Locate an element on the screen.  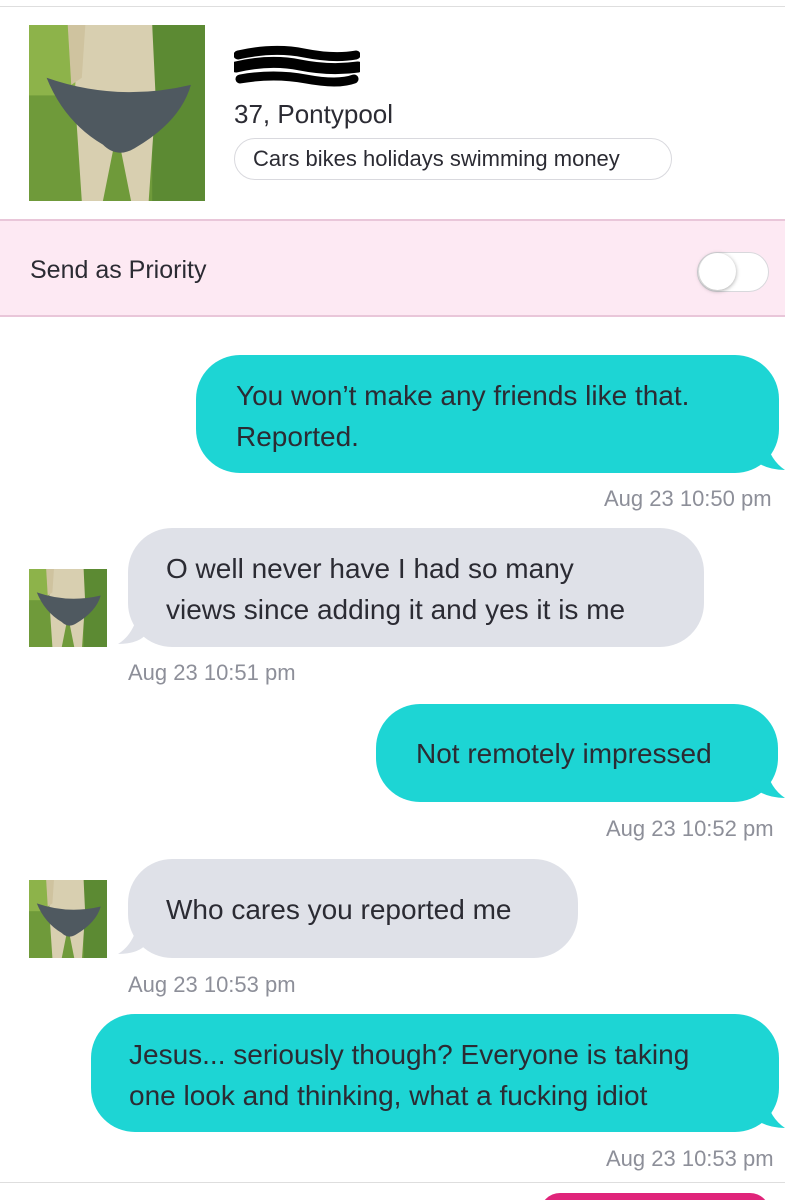
message-timestamp: Aug 23 10:52 pm is located at coordinates (690, 828).